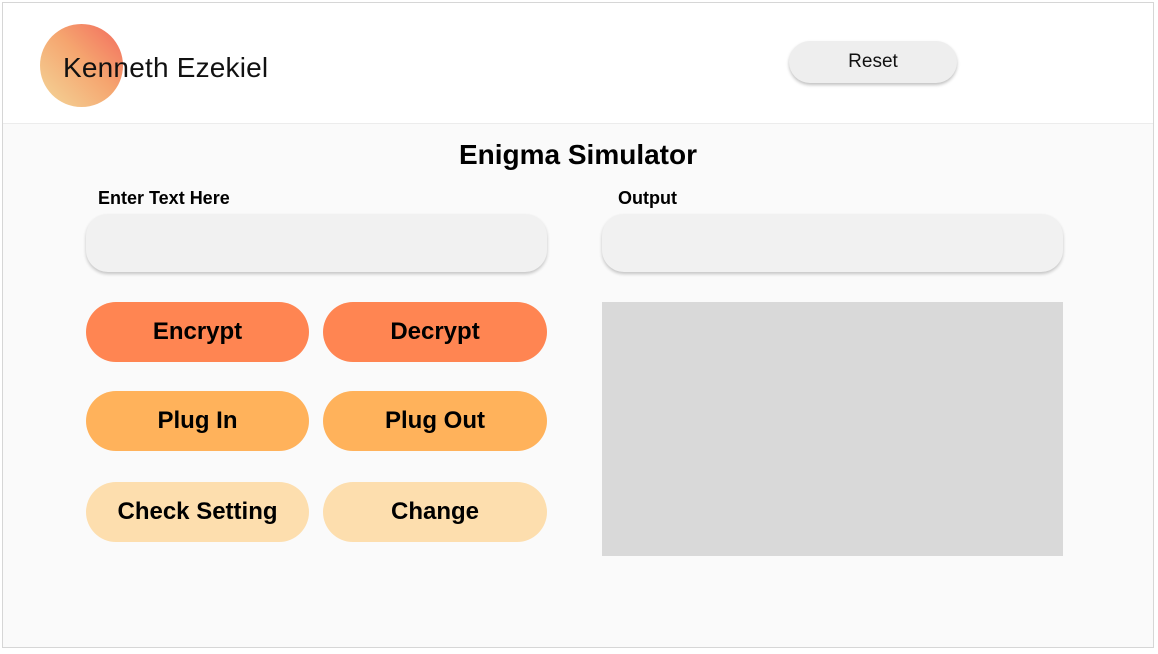 Image resolution: width=1158 pixels, height=654 pixels. Describe the element at coordinates (435, 421) in the screenshot. I see `plug-out-button: Plug Out` at that location.